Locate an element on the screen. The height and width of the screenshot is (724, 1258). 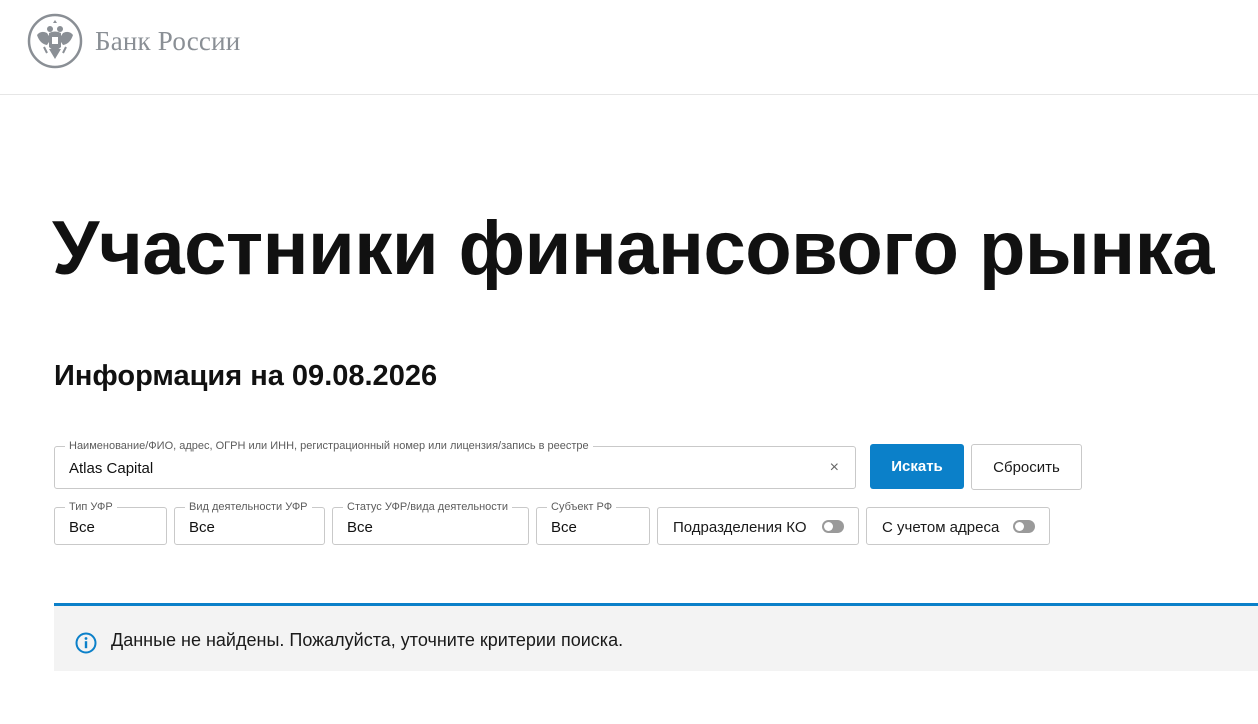
status-filter-value: Все is located at coordinates (360, 527).